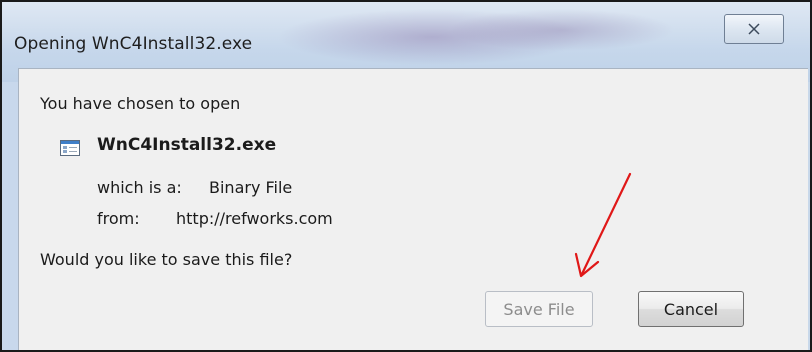 This screenshot has width=812, height=352. I want to click on save-prompt: Would you like to save this file?, so click(166, 259).